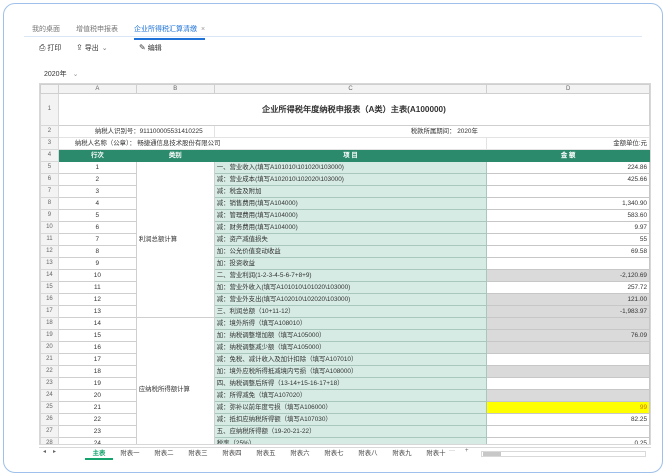 The height and width of the screenshot is (476, 666). Describe the element at coordinates (46, 29) in the screenshot. I see `tab-my-desktop: 我的桌面` at that location.